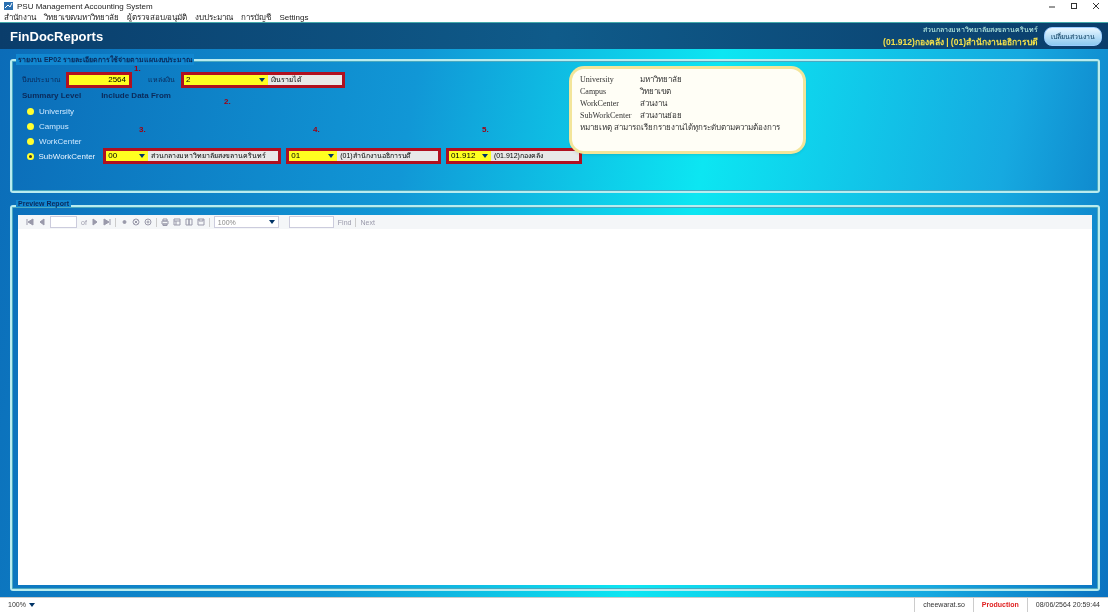 The width and height of the screenshot is (1108, 612). I want to click on menu-item: งบประมาณ, so click(214, 17).